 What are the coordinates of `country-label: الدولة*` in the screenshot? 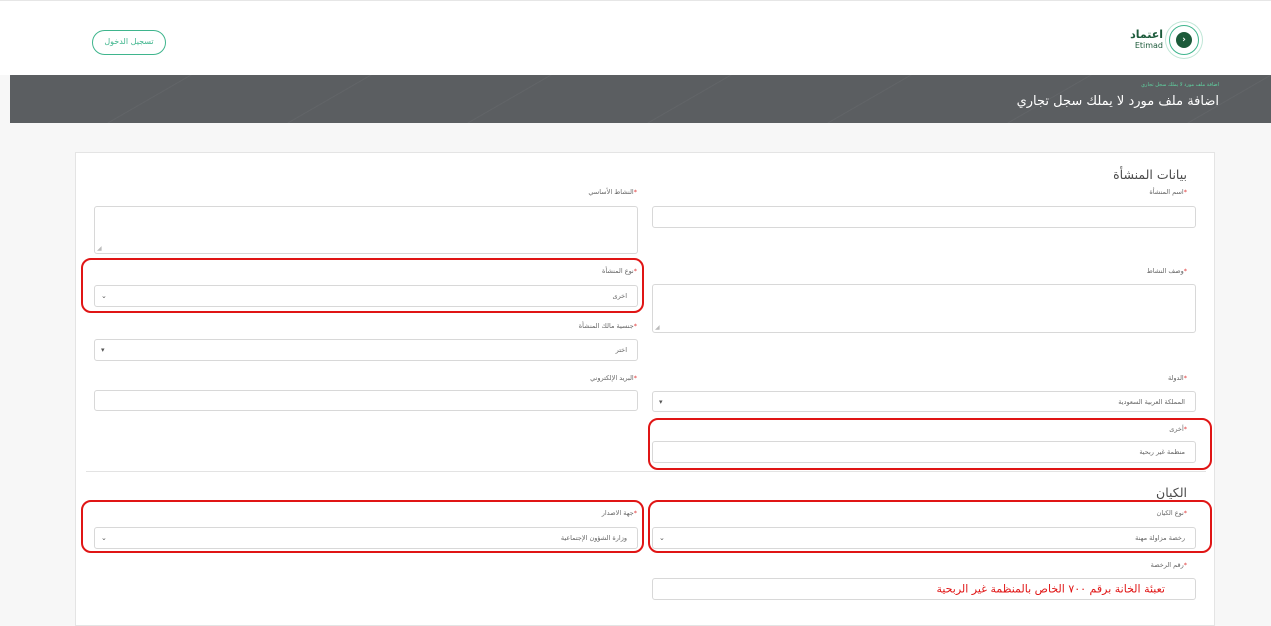 It's located at (1177, 378).